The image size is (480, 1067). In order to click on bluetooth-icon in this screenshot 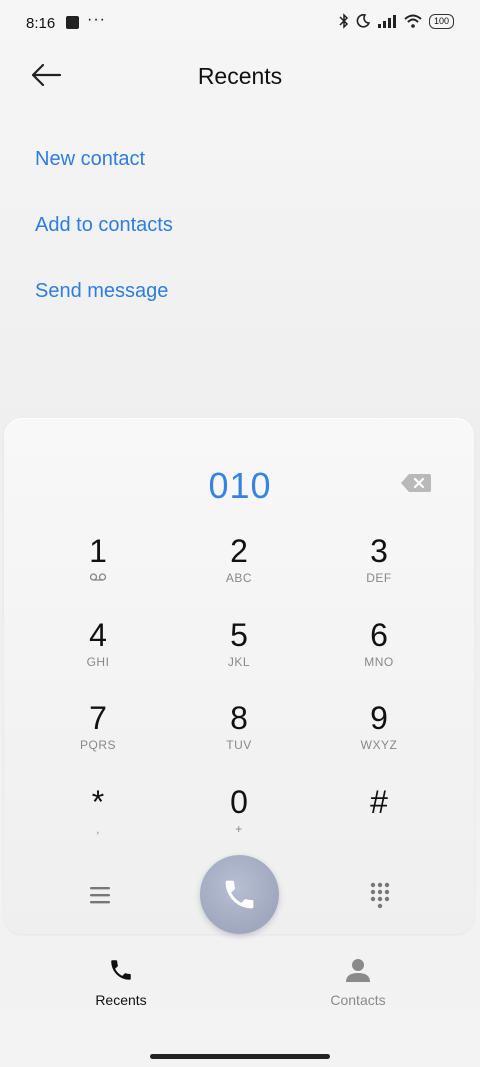, I will do `click(344, 21)`.